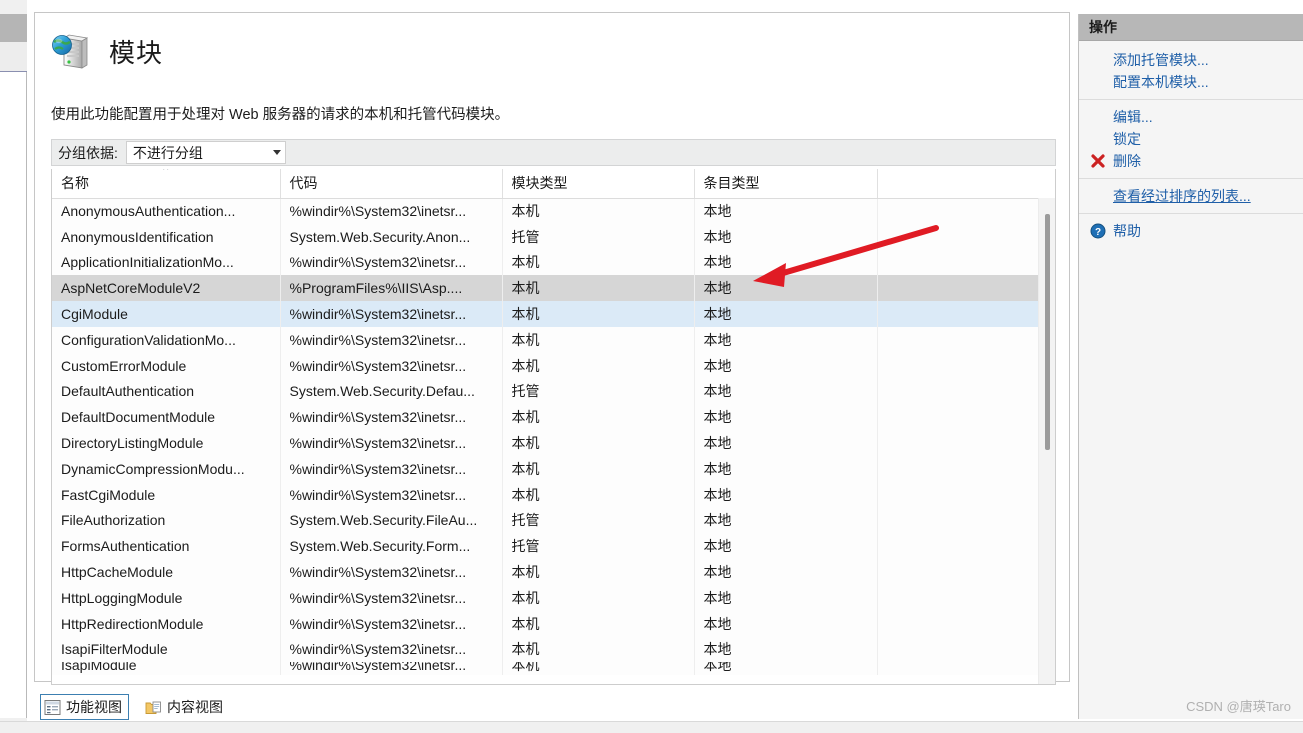  I want to click on column-header-entry-type: 条目类型, so click(786, 184).